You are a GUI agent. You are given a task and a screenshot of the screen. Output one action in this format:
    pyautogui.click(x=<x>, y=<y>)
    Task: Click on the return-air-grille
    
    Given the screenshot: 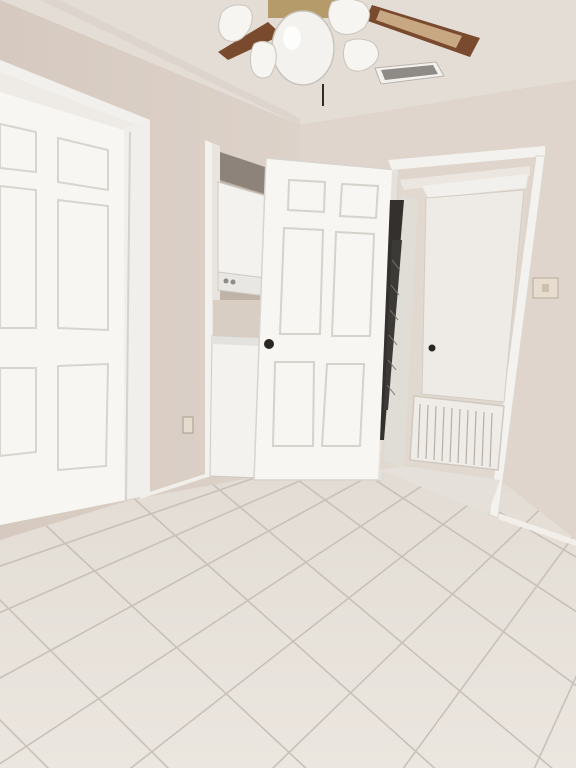 What is the action you would take?
    pyautogui.click(x=457, y=433)
    